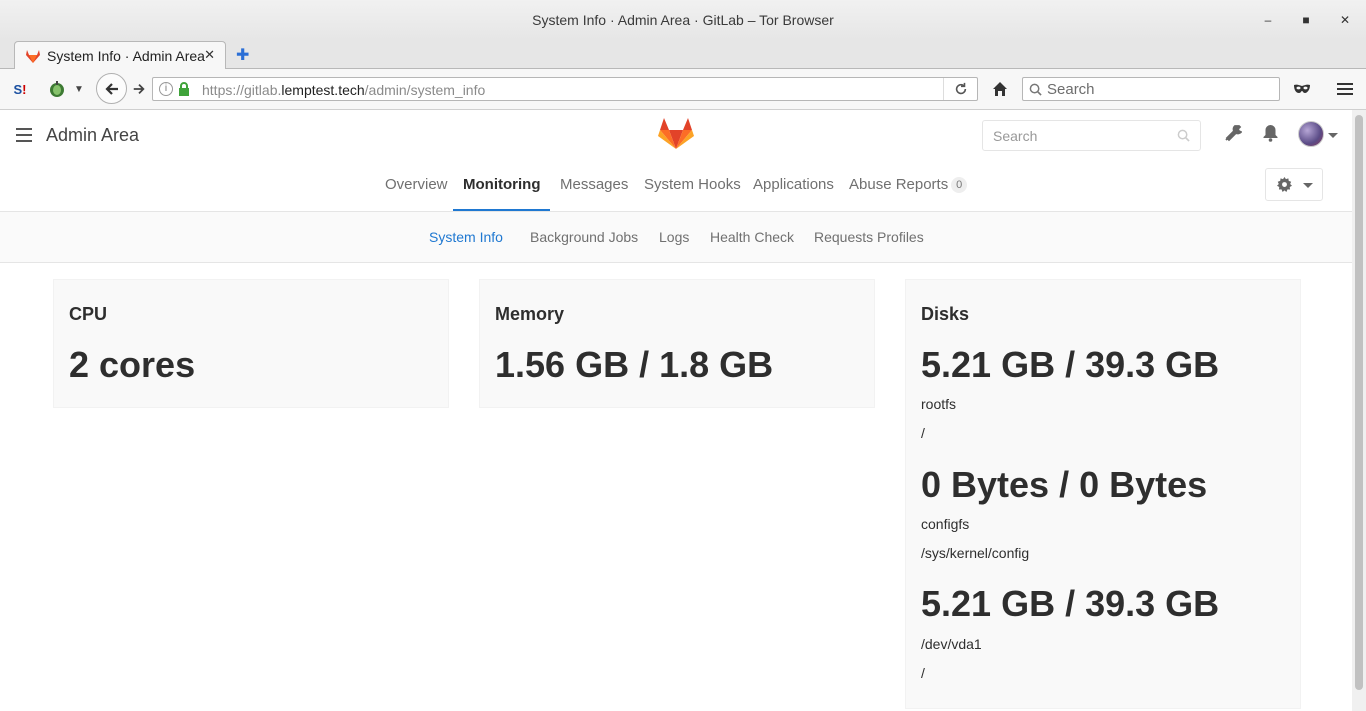  What do you see at coordinates (242, 55) in the screenshot?
I see `new-tab-icon: ✚` at bounding box center [242, 55].